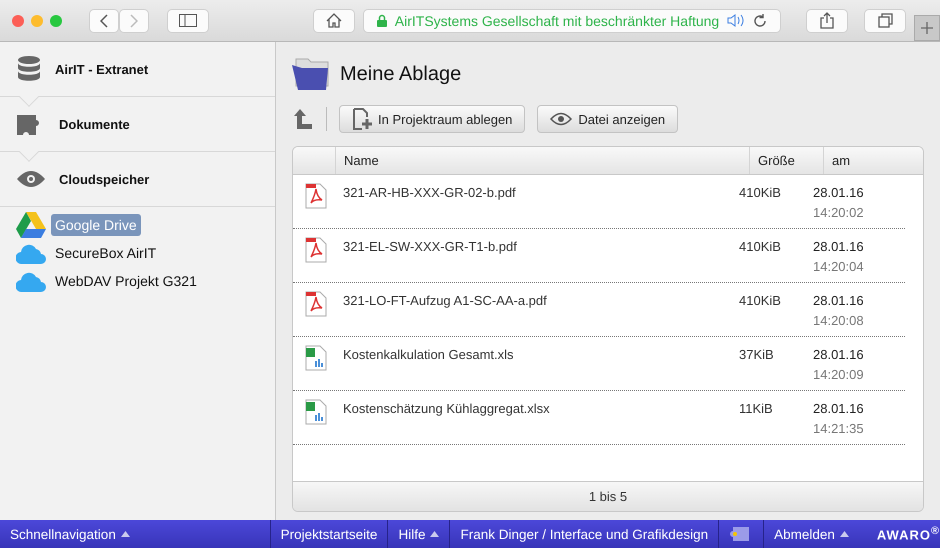 Image resolution: width=940 pixels, height=548 pixels. Describe the element at coordinates (736, 20) in the screenshot. I see `speaker-icon` at that location.